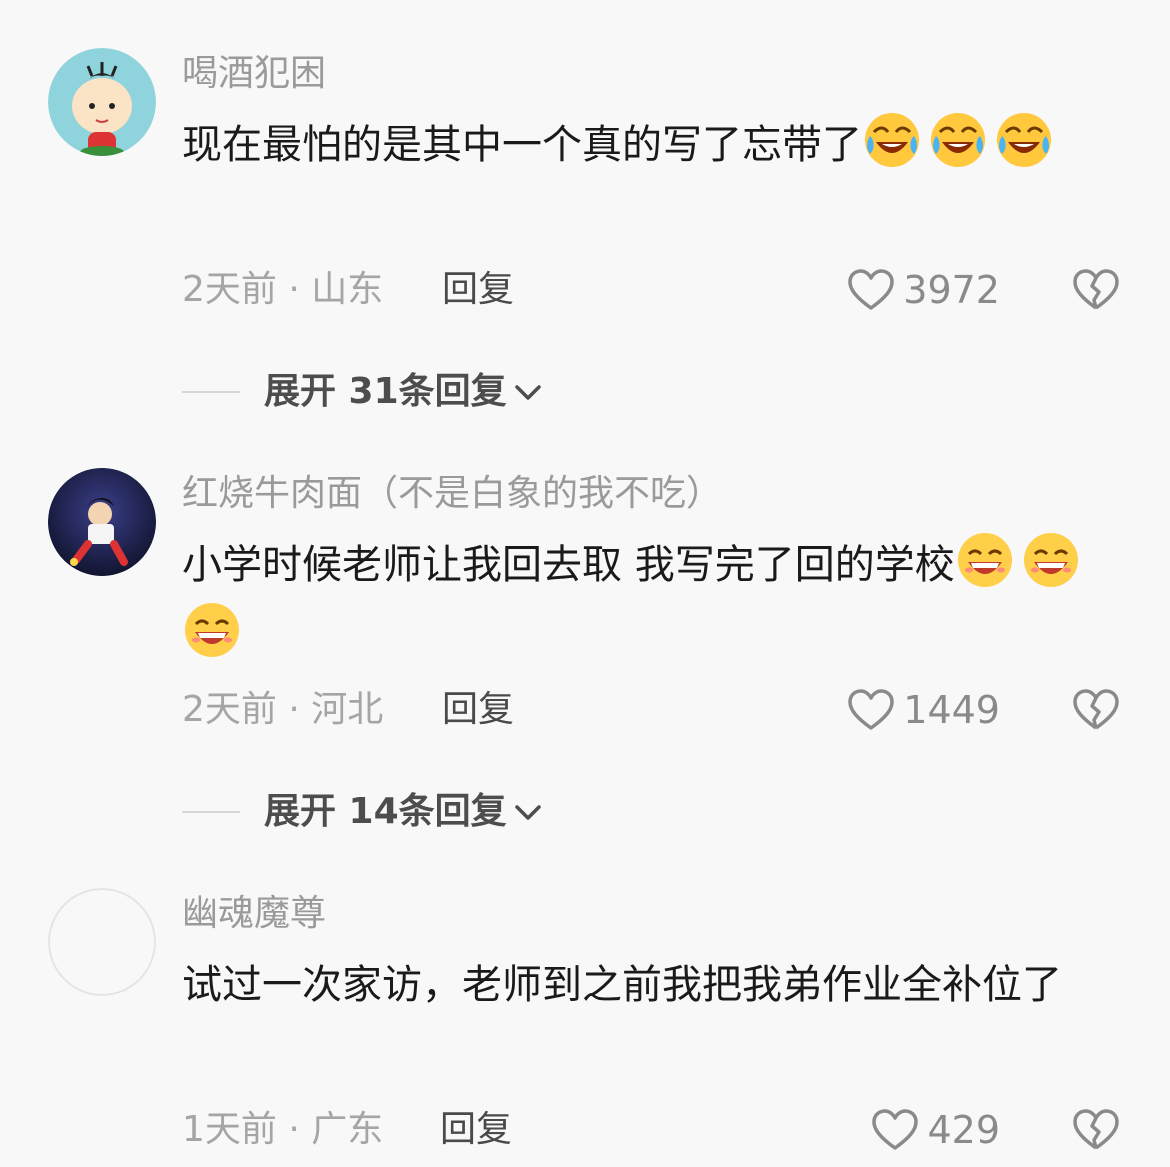 This screenshot has width=1170, height=1167. Describe the element at coordinates (476, 1130) in the screenshot. I see `reply-button: 回复` at that location.